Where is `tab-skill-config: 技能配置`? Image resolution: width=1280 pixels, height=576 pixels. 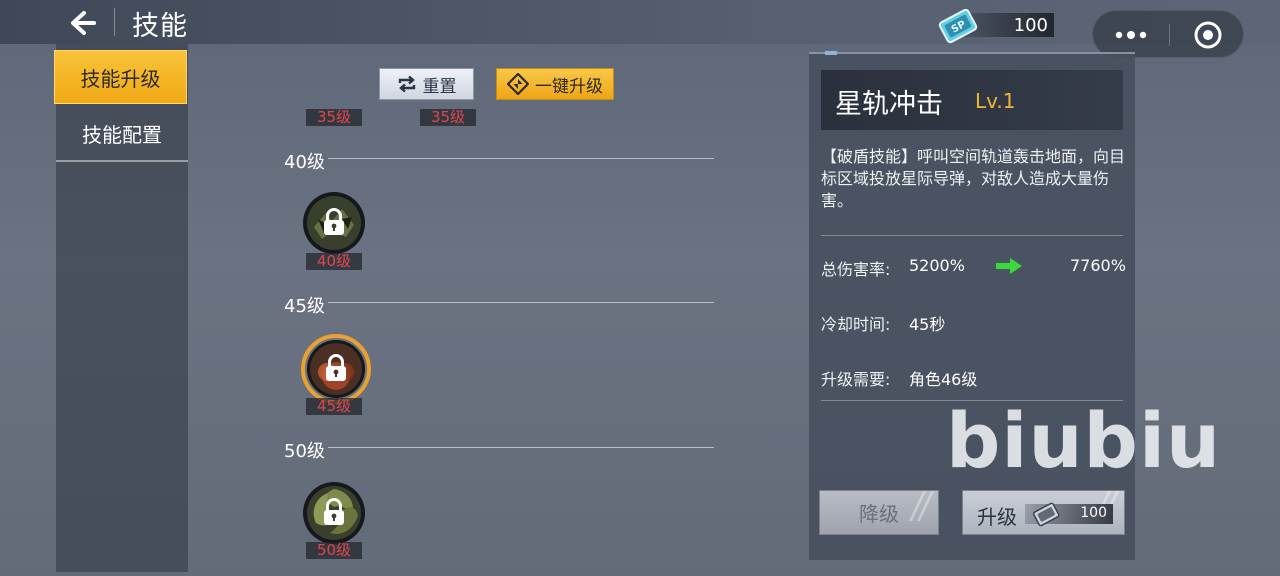
tab-skill-config: 技能配置 is located at coordinates (122, 134).